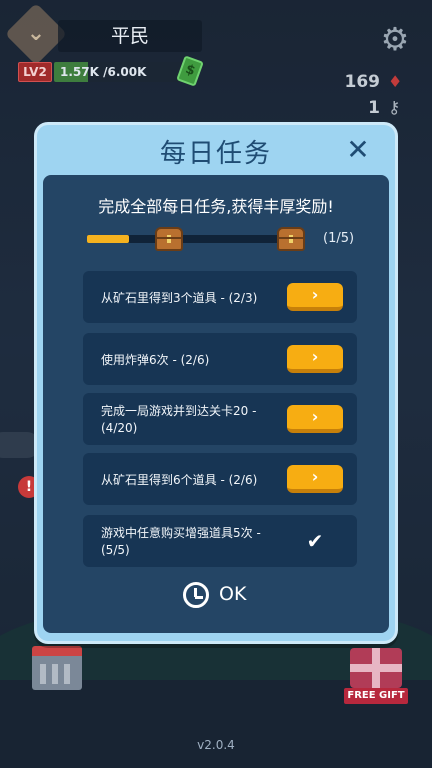 The height and width of the screenshot is (768, 432). What do you see at coordinates (181, 541) in the screenshot?
I see `task-label: 游戏中任意购买增强道具5次 - (5/5)` at bounding box center [181, 541].